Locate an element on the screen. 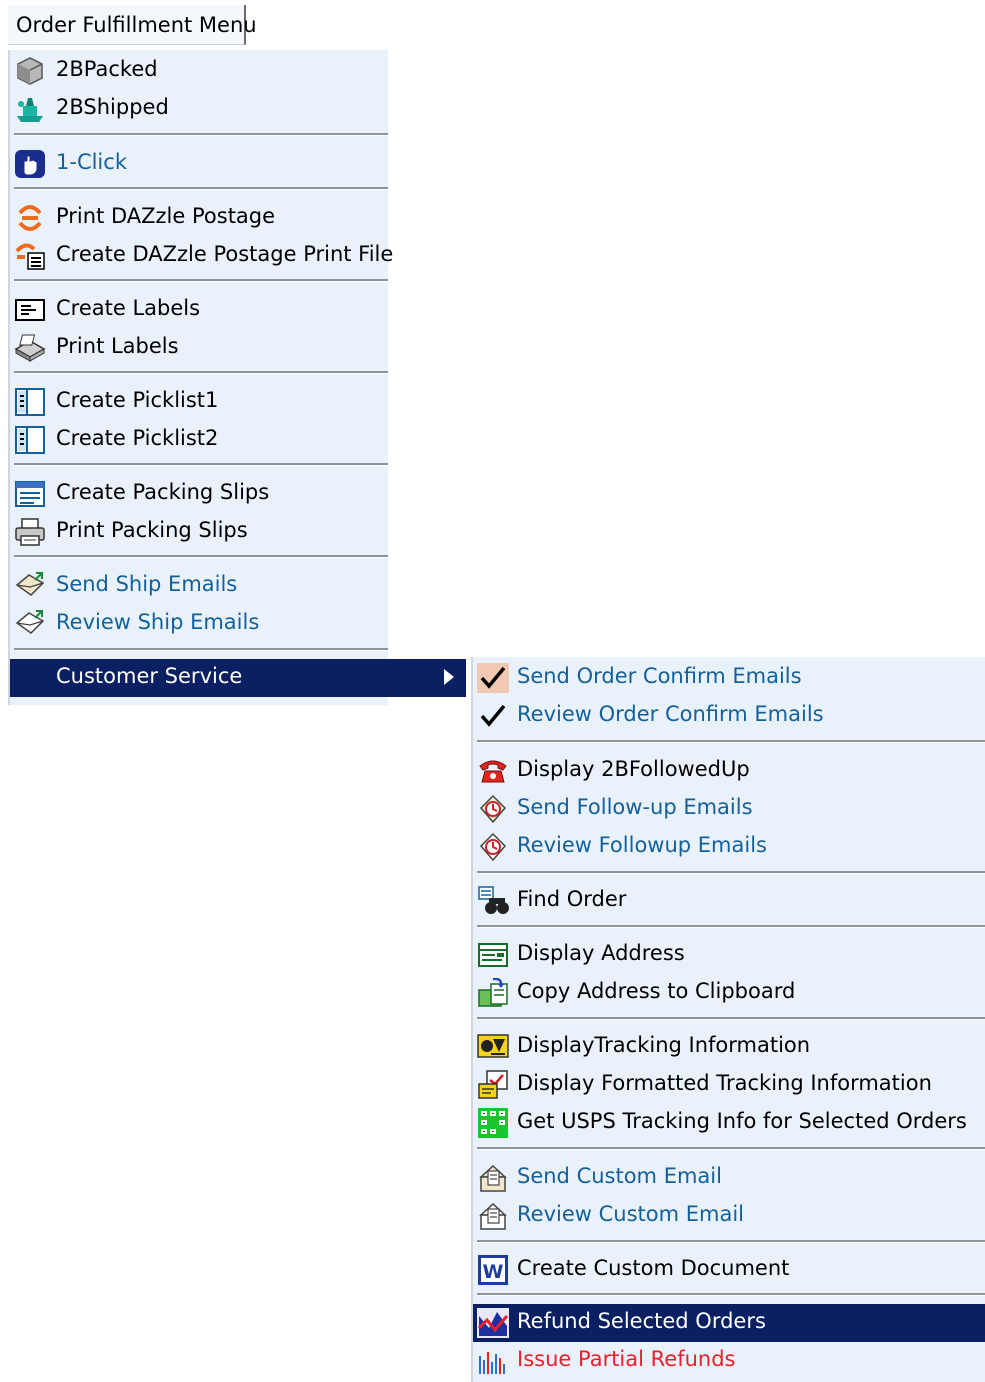 The height and width of the screenshot is (1382, 985). menu-item-label: Display 2BFollowedUp is located at coordinates (633, 769).